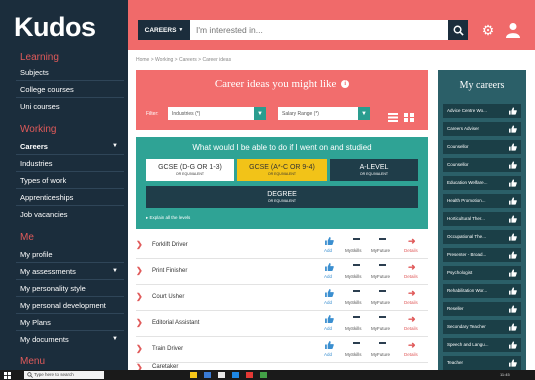 The image size is (535, 380). I want to click on sidebar-item-careers: Careers ▼, so click(72, 146).